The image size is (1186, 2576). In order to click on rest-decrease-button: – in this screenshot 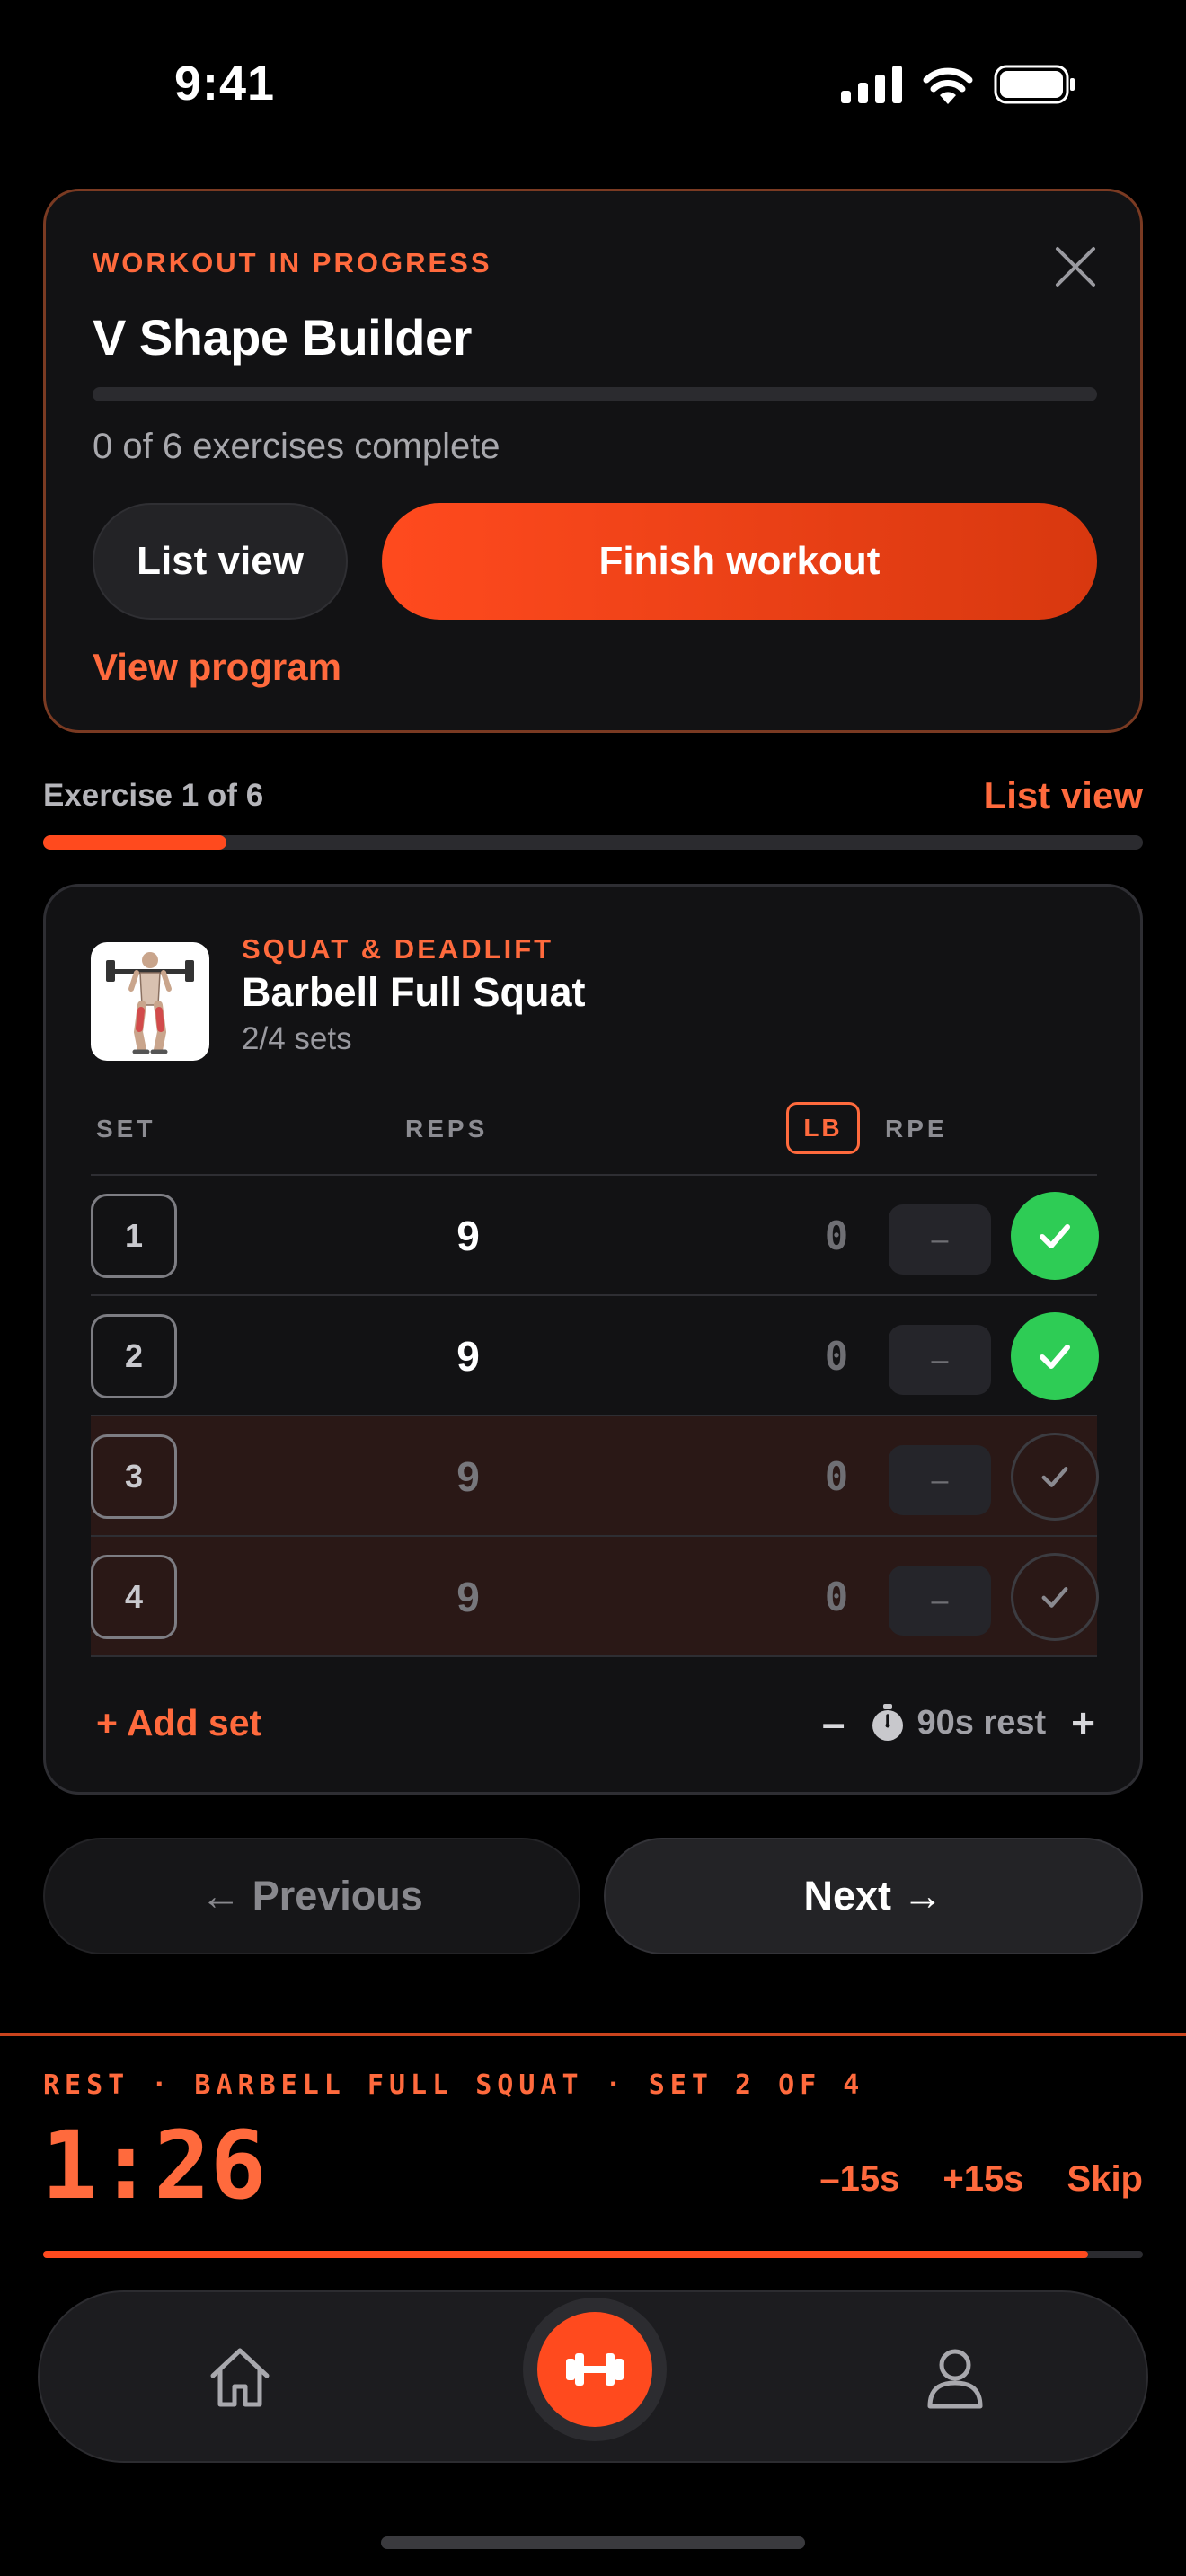, I will do `click(833, 1722)`.